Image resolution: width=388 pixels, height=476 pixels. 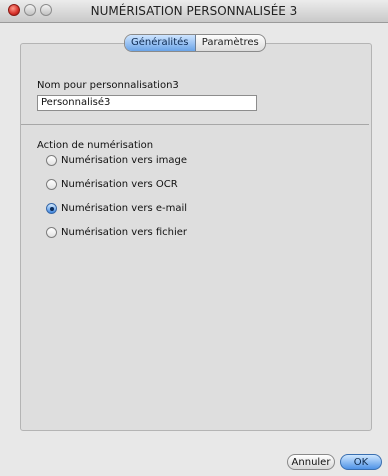 I want to click on scan-action-label: Action de numérisation, so click(x=95, y=145).